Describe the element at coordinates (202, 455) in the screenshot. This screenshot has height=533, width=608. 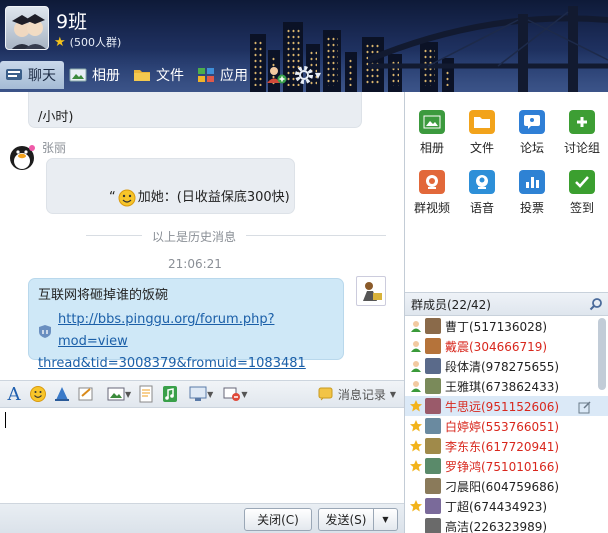
I see `message-input` at that location.